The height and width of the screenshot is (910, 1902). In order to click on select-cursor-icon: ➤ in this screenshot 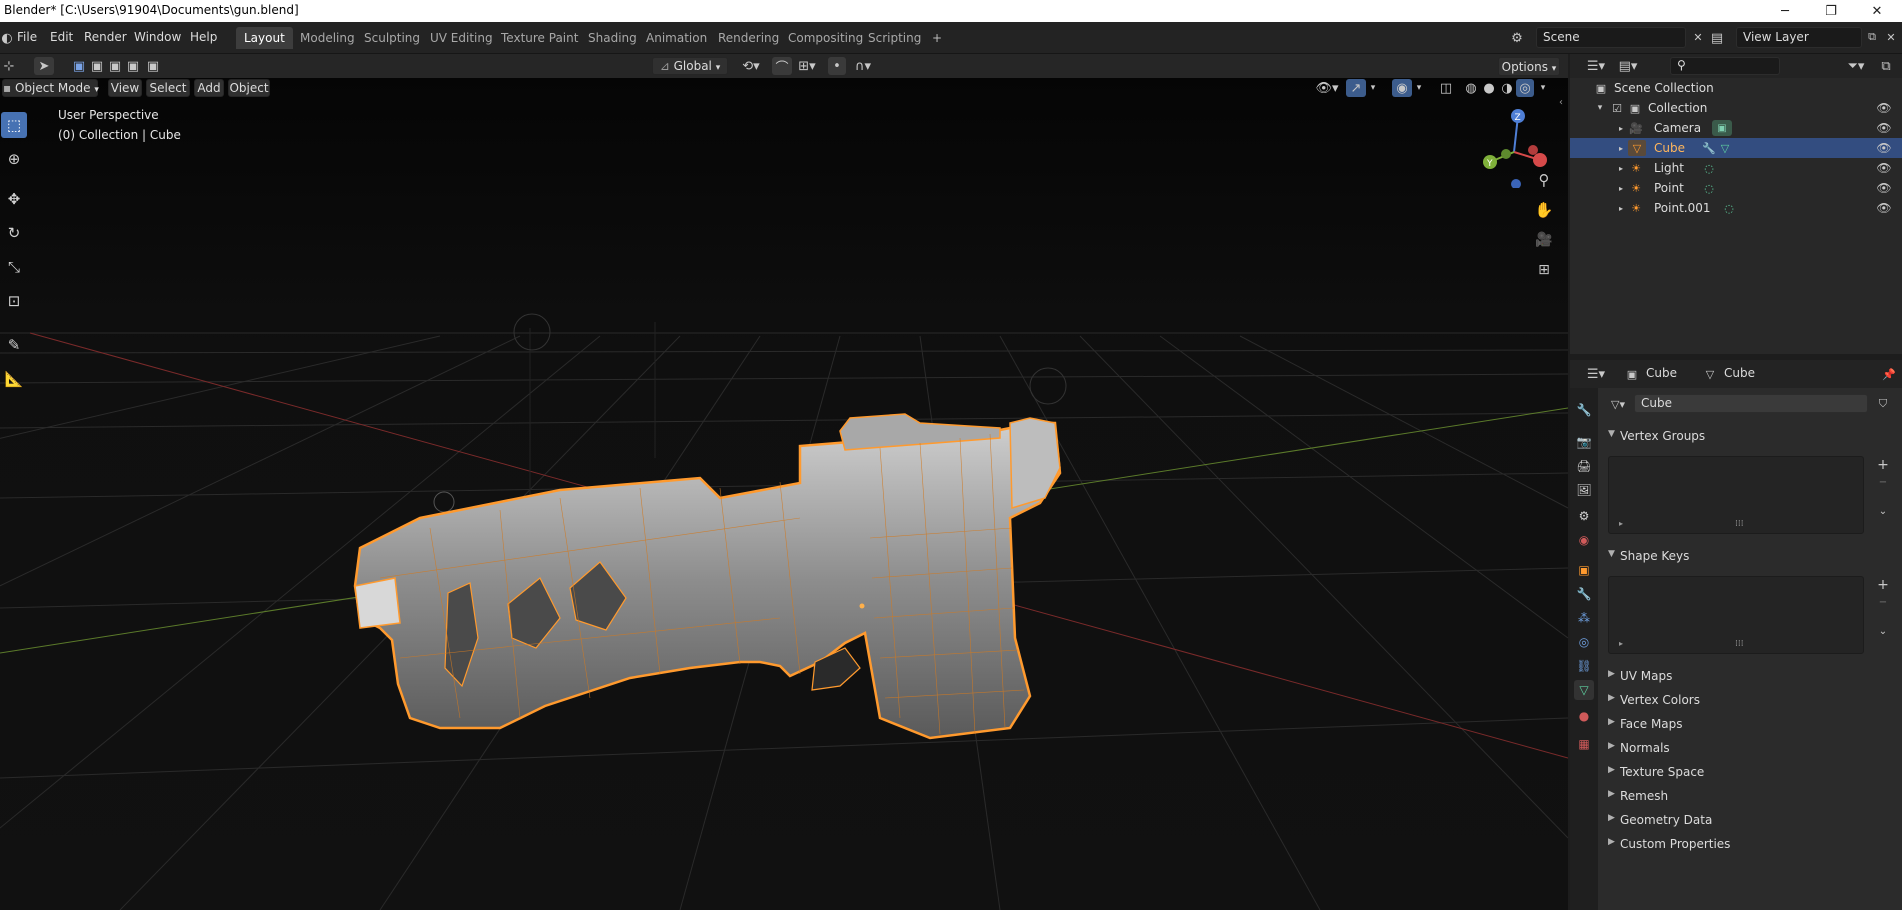, I will do `click(44, 66)`.